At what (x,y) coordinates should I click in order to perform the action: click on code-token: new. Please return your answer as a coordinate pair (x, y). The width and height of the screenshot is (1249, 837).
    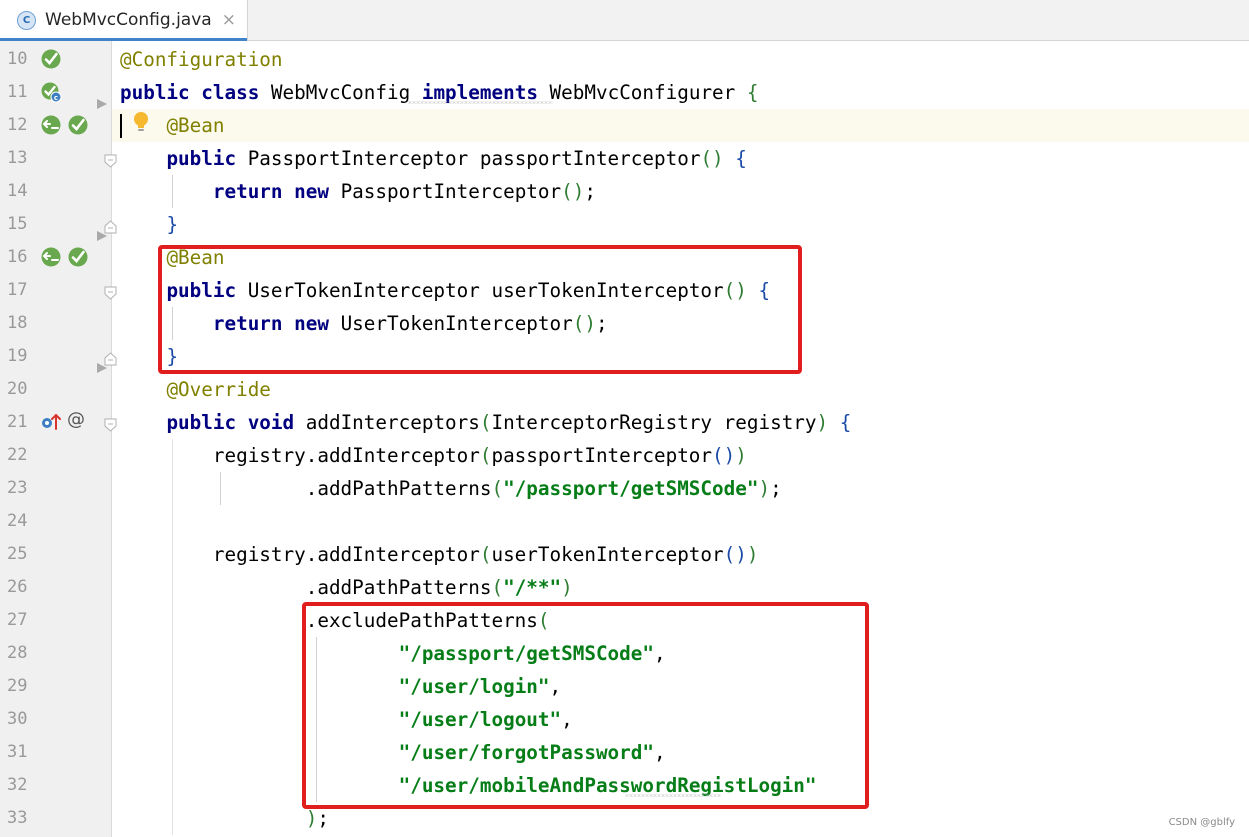
    Looking at the image, I should click on (311, 191).